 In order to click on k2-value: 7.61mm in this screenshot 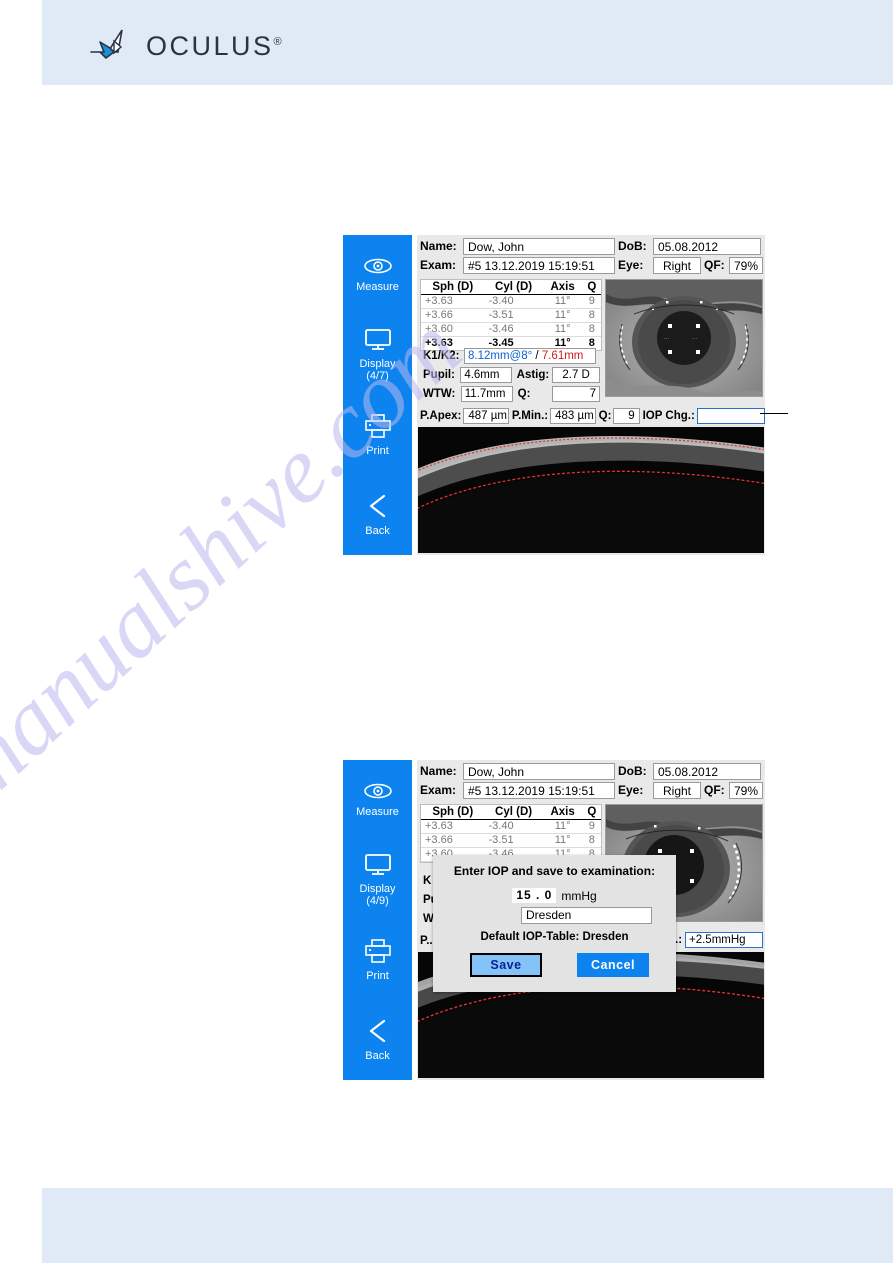, I will do `click(562, 356)`.